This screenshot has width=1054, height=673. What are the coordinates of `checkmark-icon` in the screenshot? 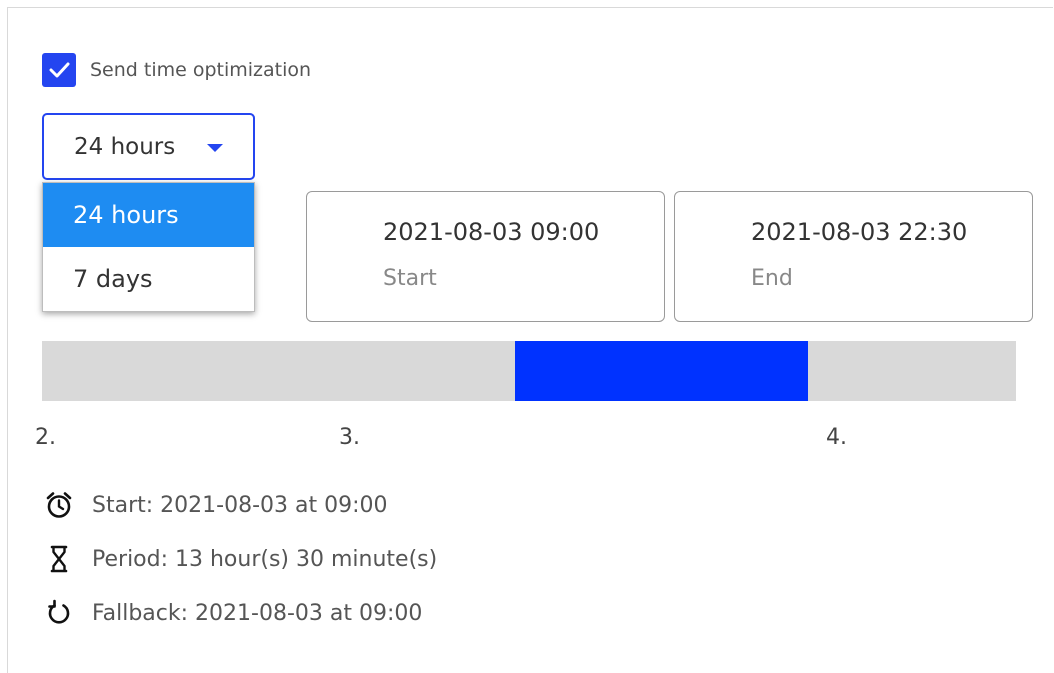 It's located at (59, 70).